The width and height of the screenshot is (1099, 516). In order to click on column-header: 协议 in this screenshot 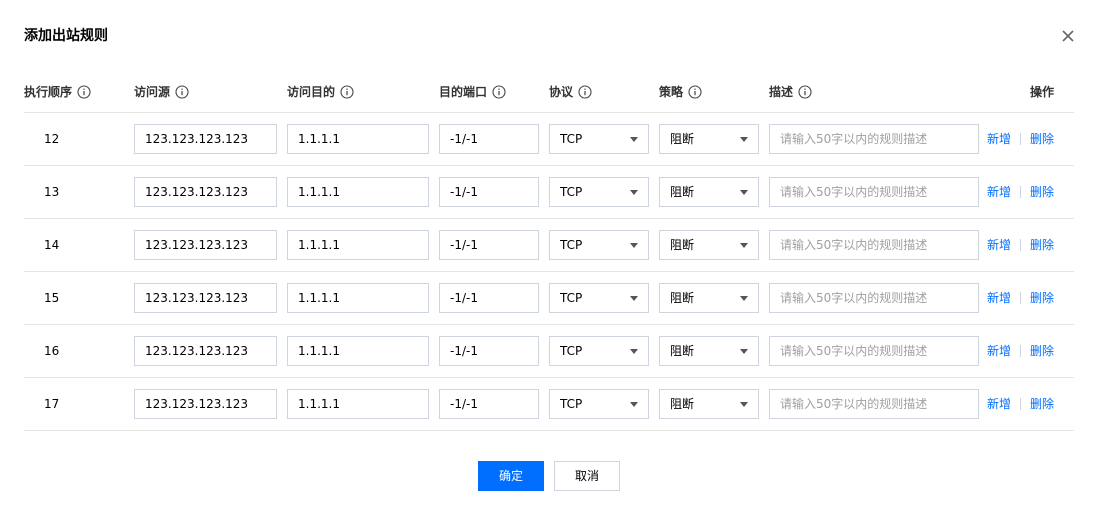, I will do `click(570, 92)`.